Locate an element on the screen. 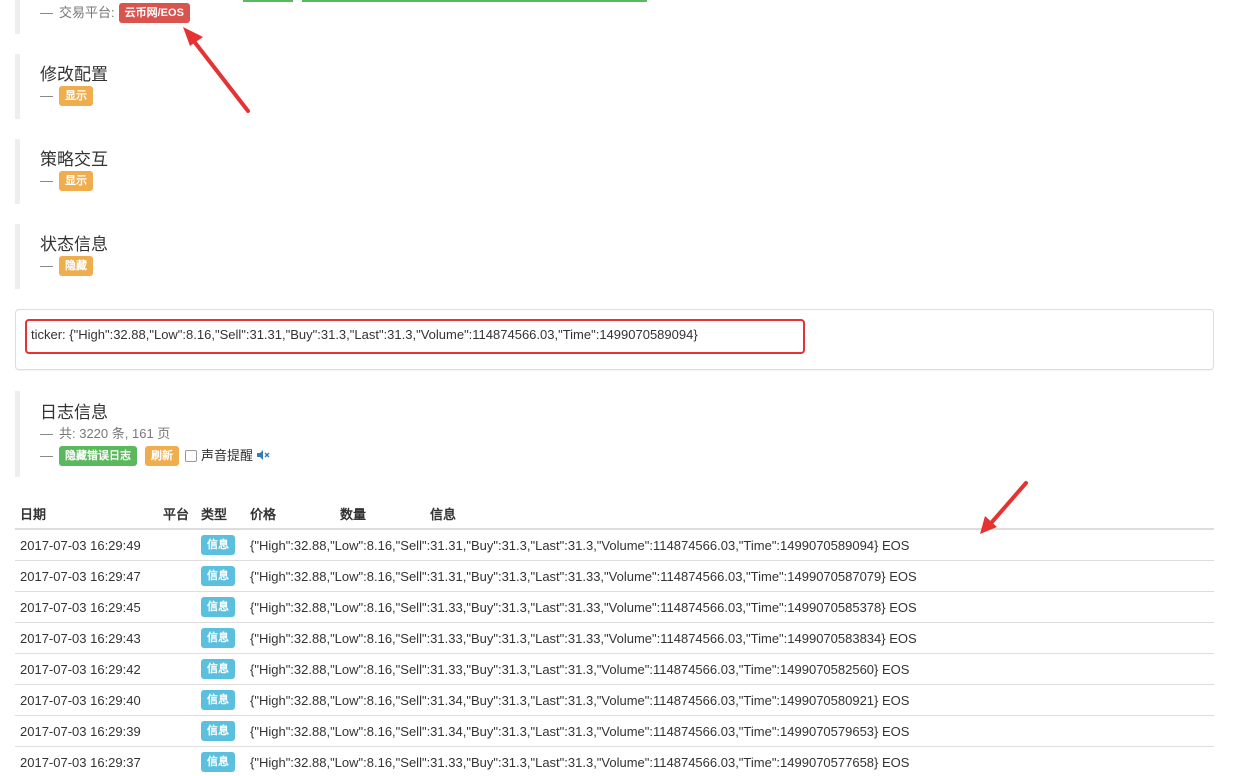  interaction-section-title: 策略交互 is located at coordinates (74, 159).